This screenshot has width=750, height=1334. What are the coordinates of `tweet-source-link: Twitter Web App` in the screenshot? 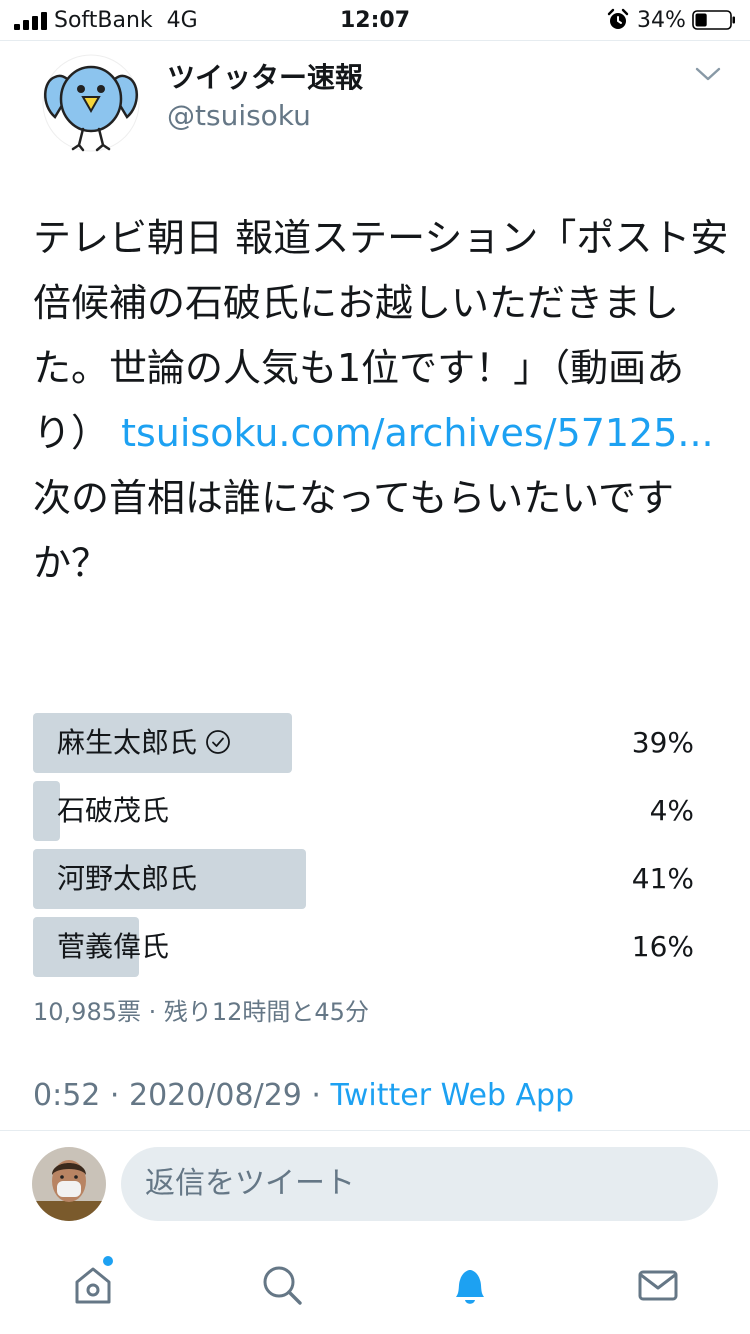 It's located at (453, 1095).